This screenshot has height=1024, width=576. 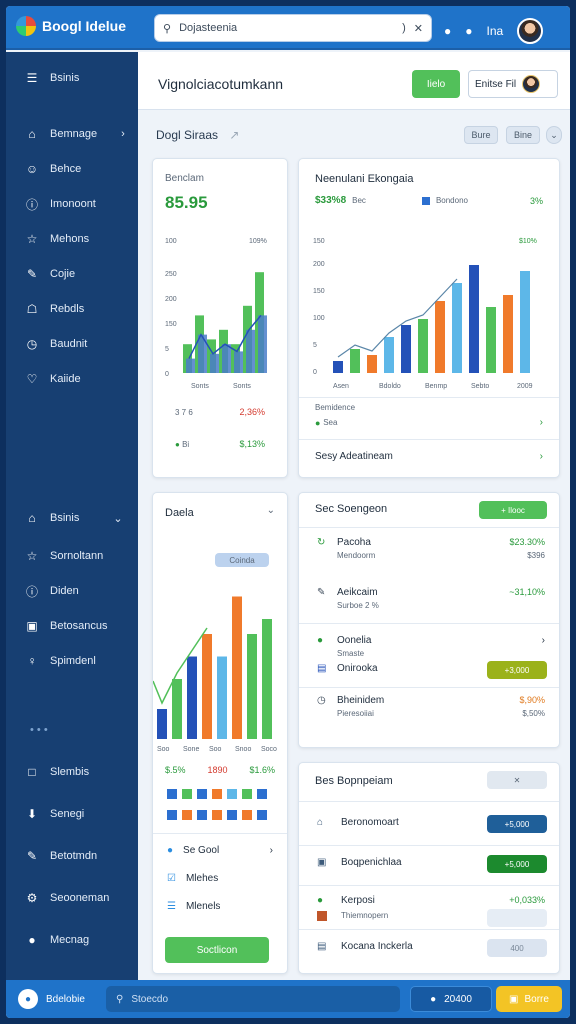 I want to click on sidebar-item: ⓘ Imonoont, so click(x=60, y=204).